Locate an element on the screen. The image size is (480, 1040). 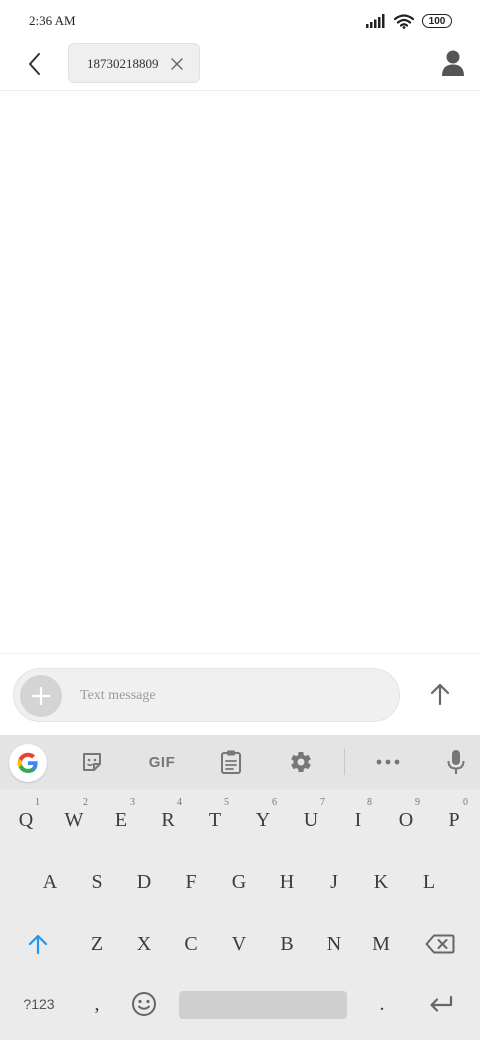
key-j: J is located at coordinates (334, 882).